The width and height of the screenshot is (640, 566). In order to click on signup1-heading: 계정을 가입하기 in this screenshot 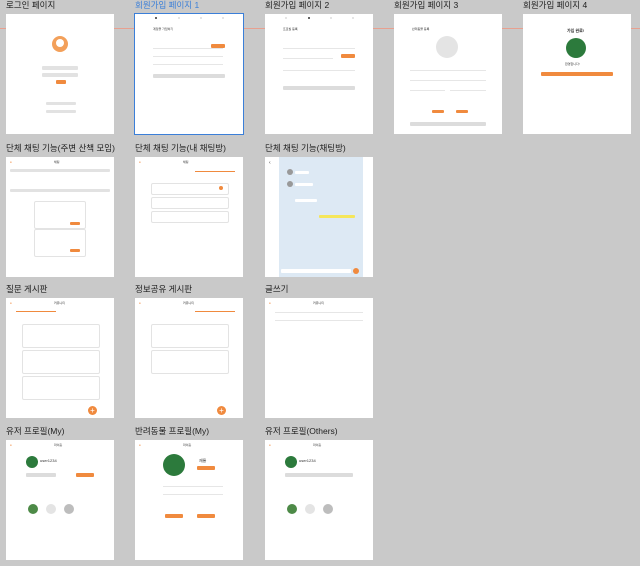, I will do `click(163, 29)`.